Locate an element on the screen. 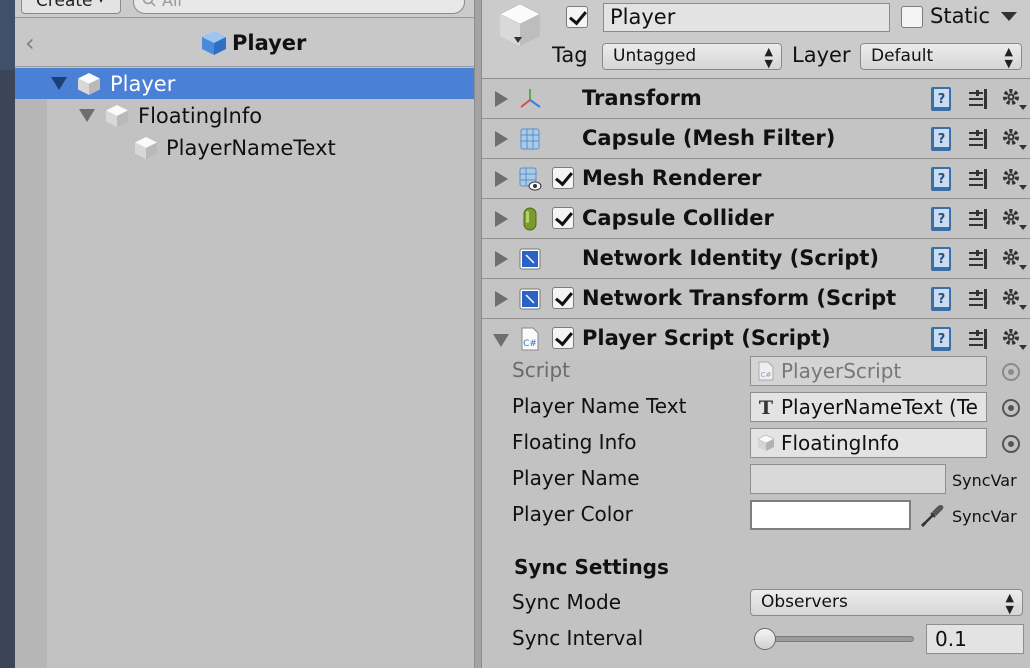 This screenshot has width=1030, height=668. back-arrow-icon: ‹ is located at coordinates (30, 43).